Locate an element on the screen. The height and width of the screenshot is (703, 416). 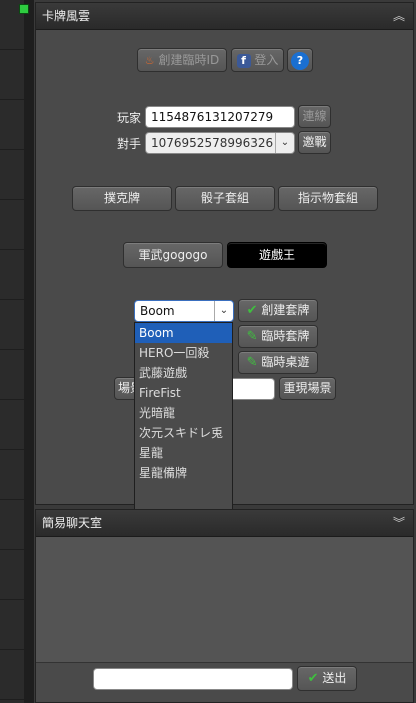
tab-marker-set-label: 指示物套組 is located at coordinates (327, 198).